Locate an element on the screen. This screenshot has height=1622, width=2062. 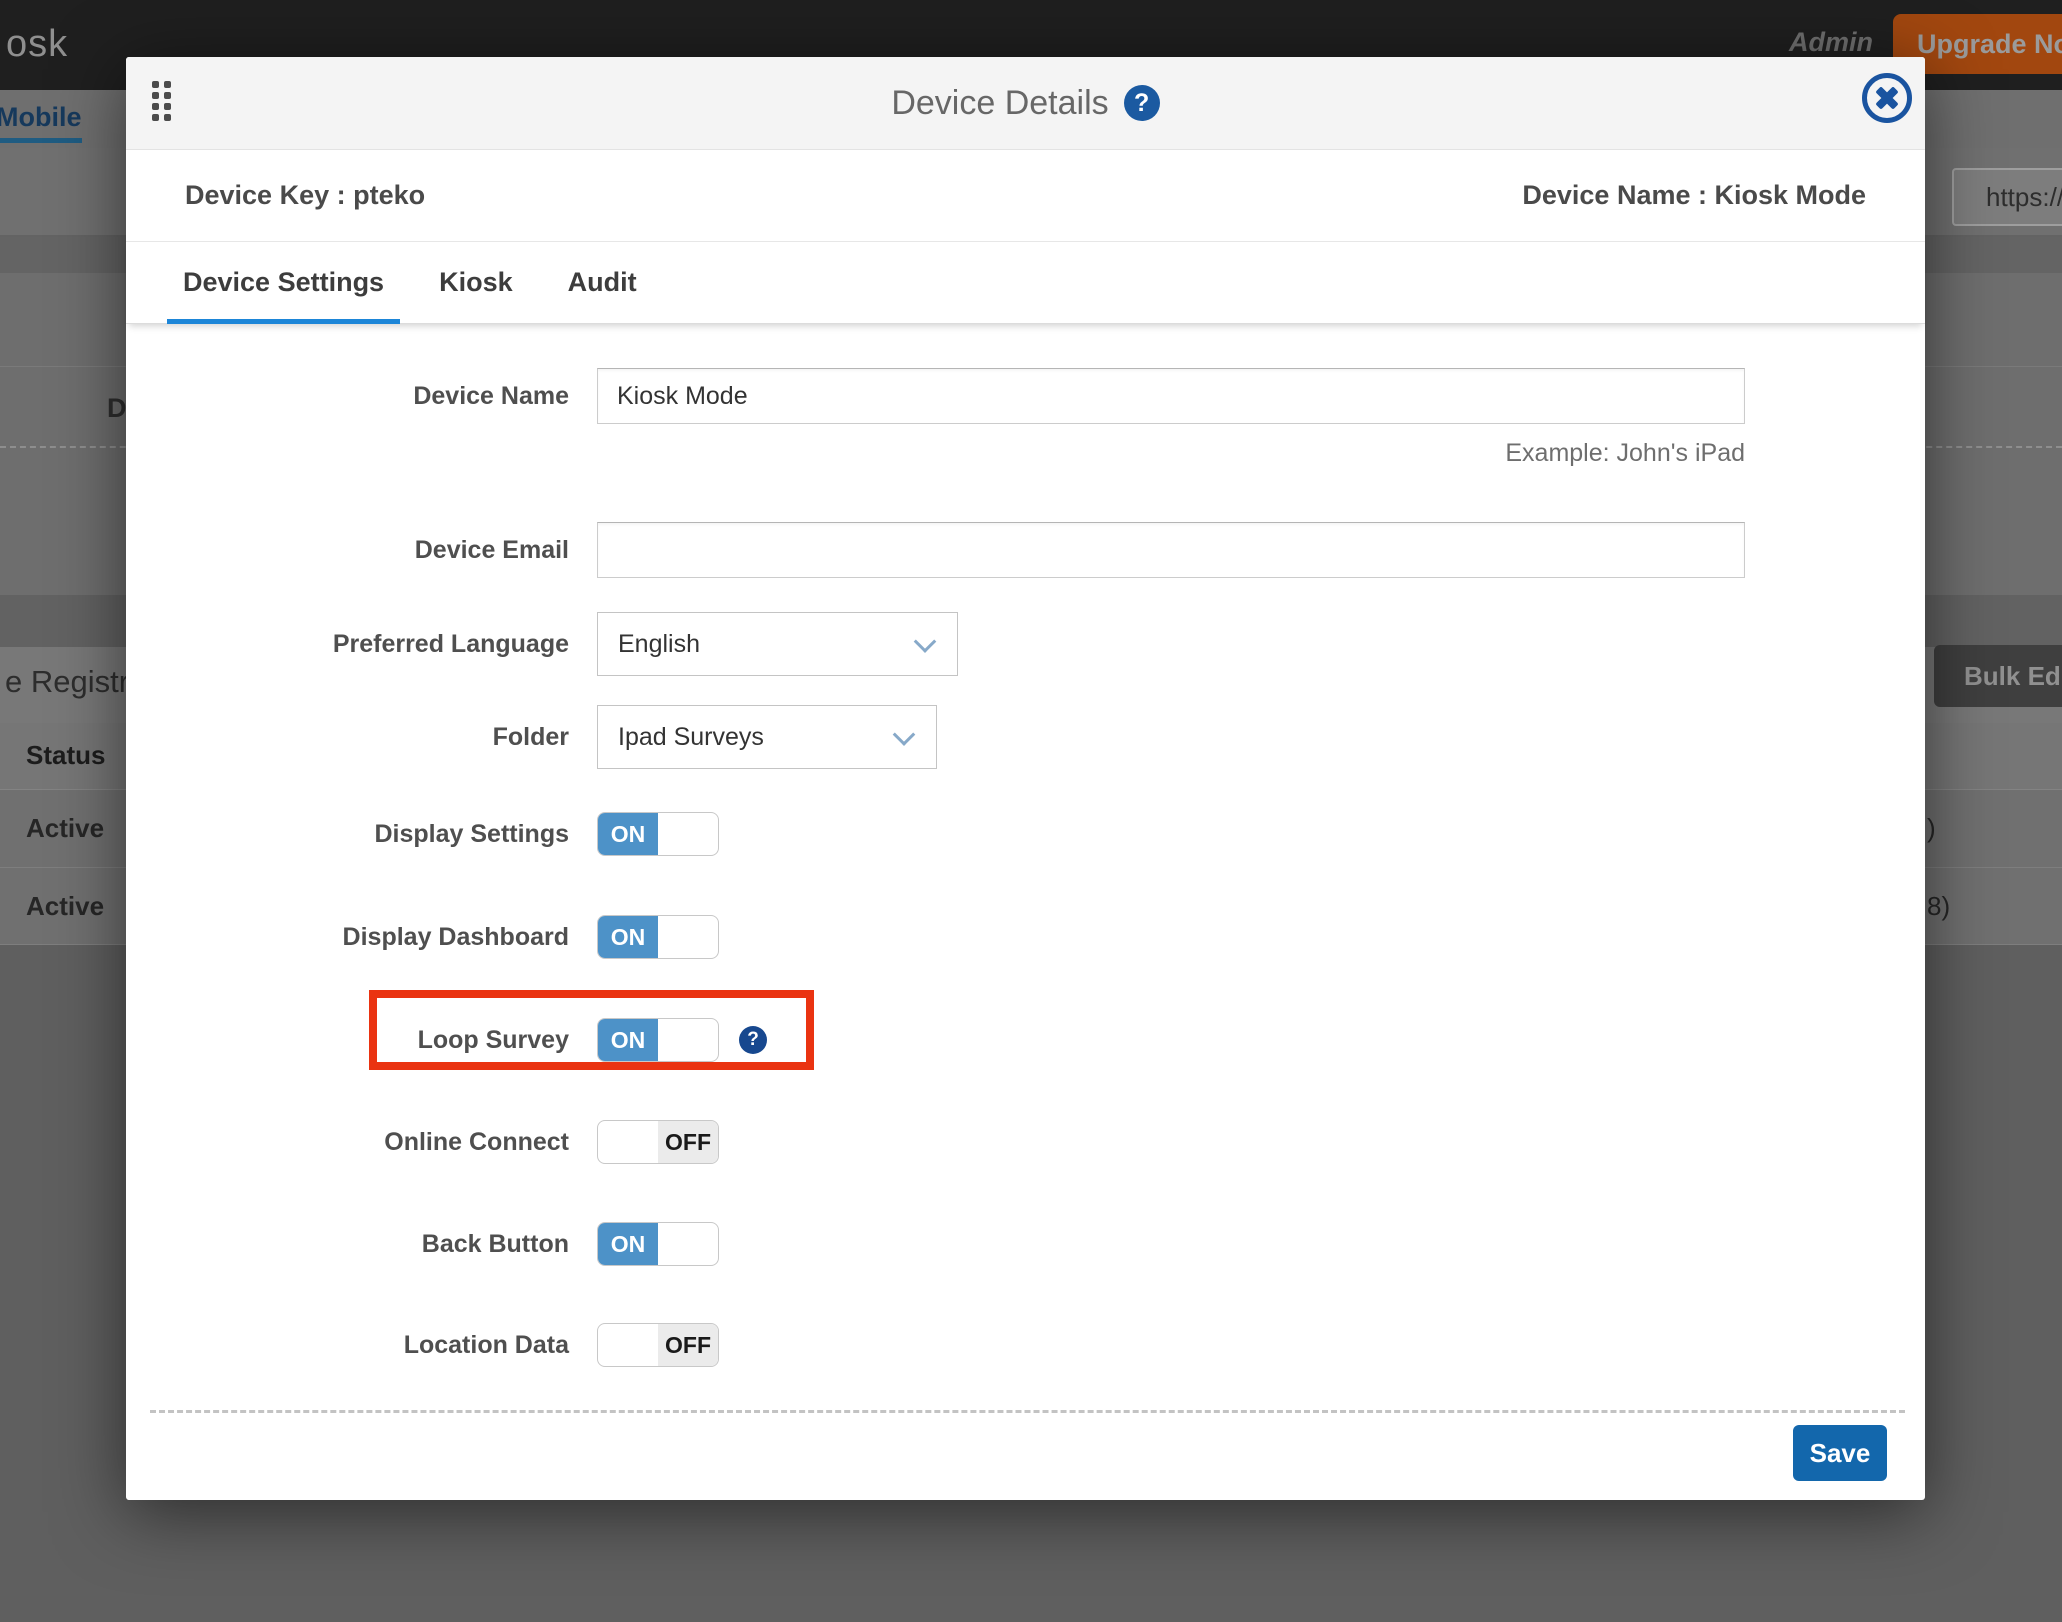
display-settings-label: Display Settings is located at coordinates (472, 834).